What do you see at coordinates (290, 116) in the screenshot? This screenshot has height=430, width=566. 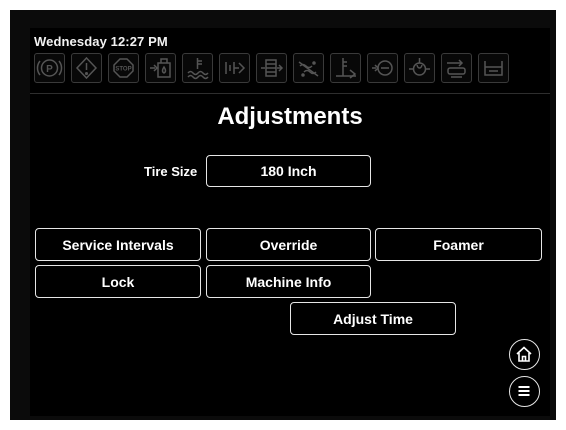 I see `page-title: Adjustments` at bounding box center [290, 116].